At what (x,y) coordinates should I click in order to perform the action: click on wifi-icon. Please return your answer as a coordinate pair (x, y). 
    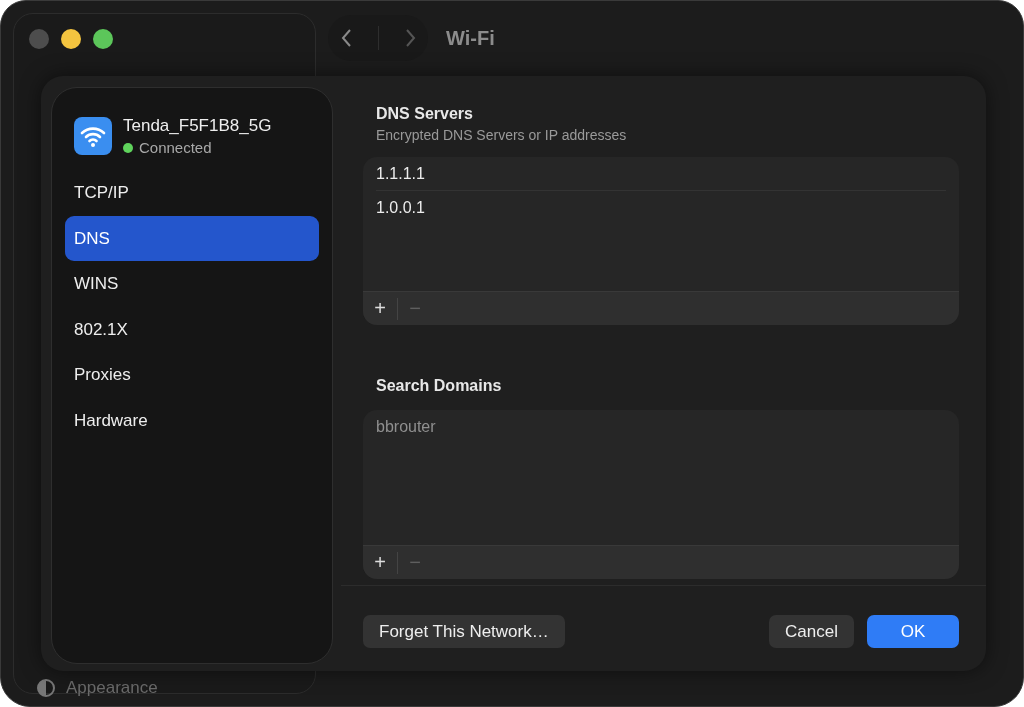
    Looking at the image, I should click on (93, 136).